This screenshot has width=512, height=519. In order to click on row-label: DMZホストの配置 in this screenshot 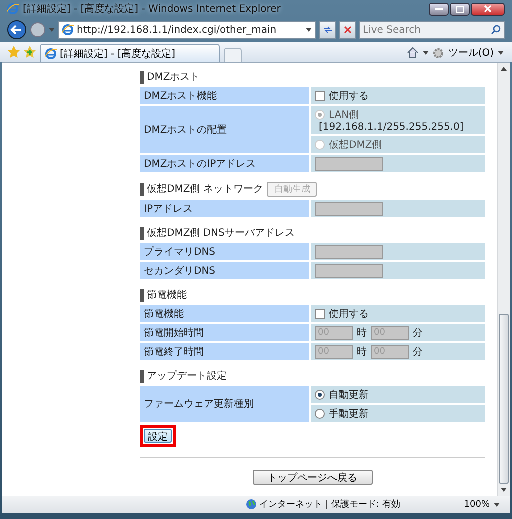, I will do `click(224, 129)`.